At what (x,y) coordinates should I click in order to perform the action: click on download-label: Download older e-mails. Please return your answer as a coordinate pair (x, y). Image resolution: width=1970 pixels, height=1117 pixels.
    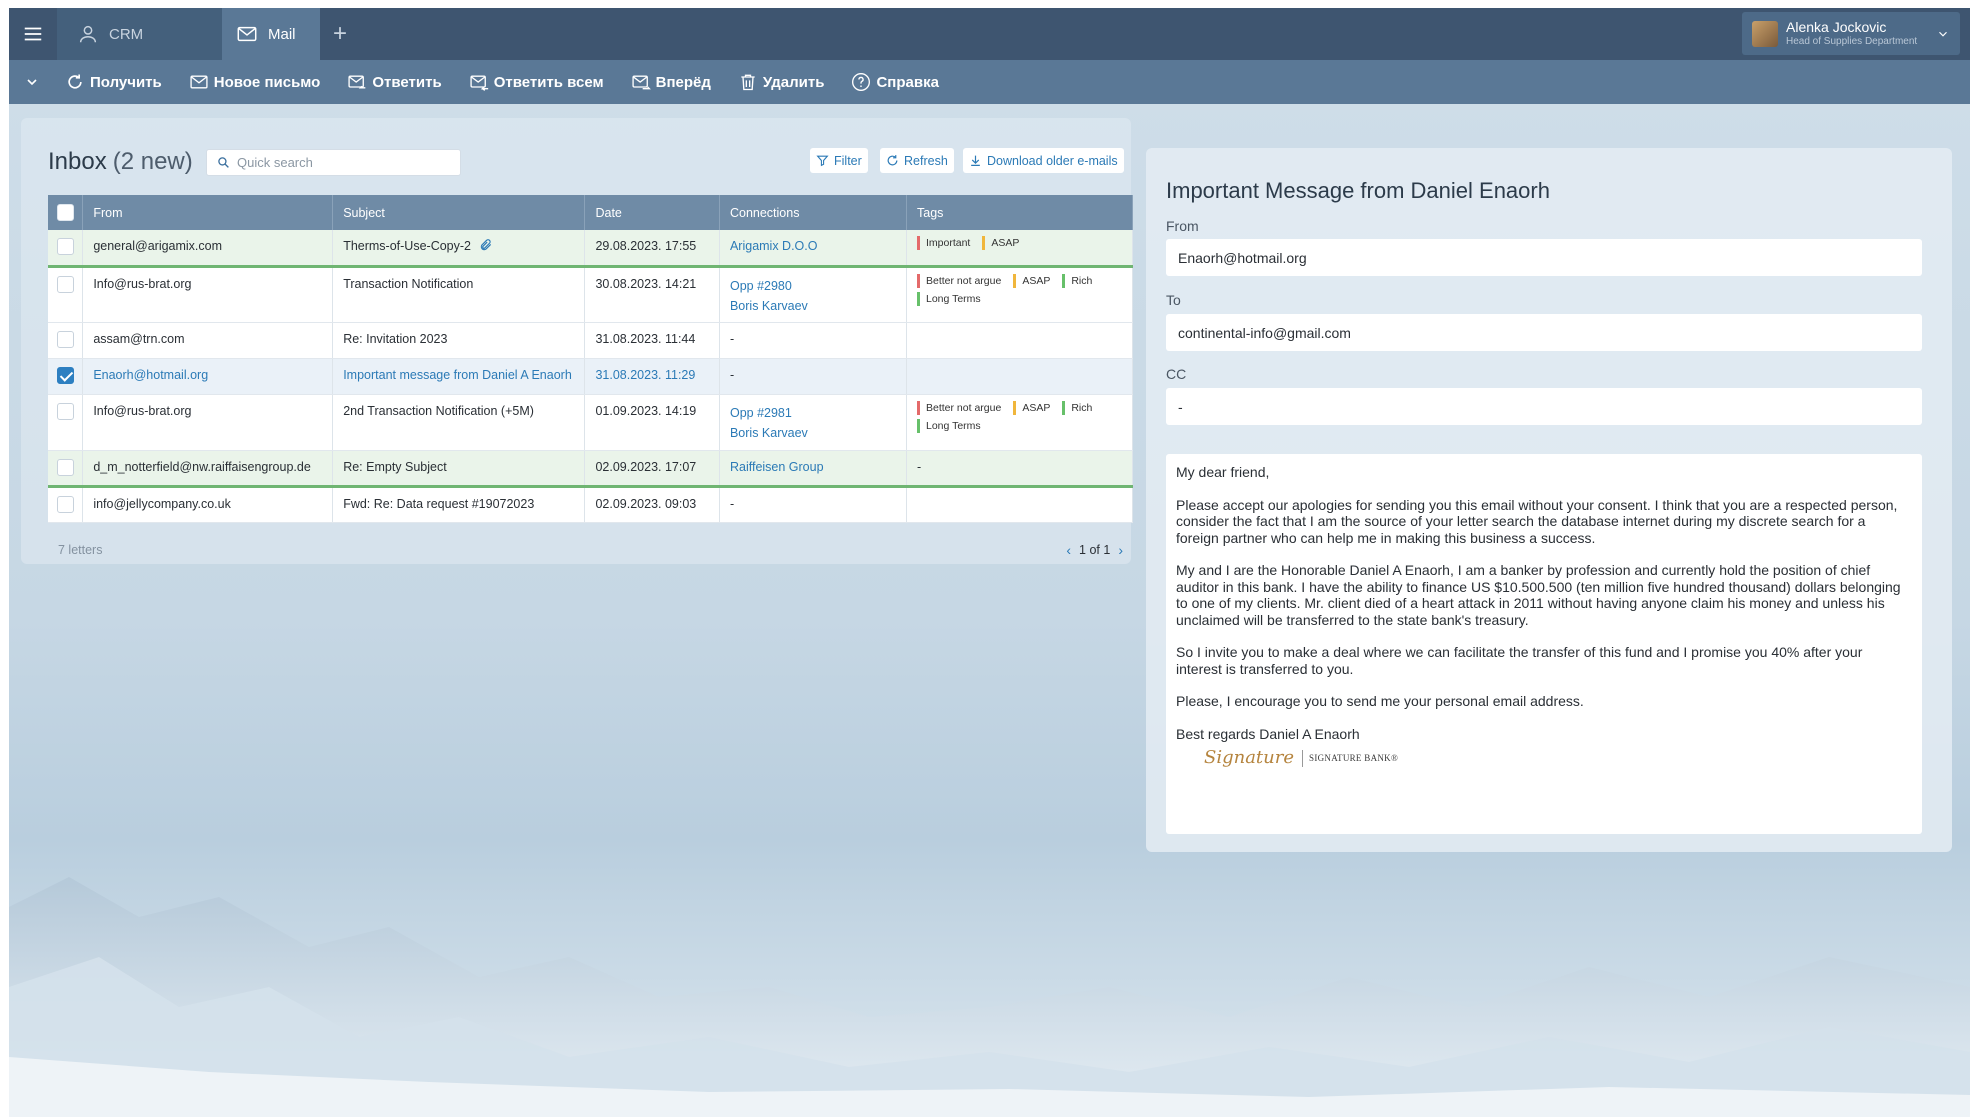
    Looking at the image, I should click on (1052, 160).